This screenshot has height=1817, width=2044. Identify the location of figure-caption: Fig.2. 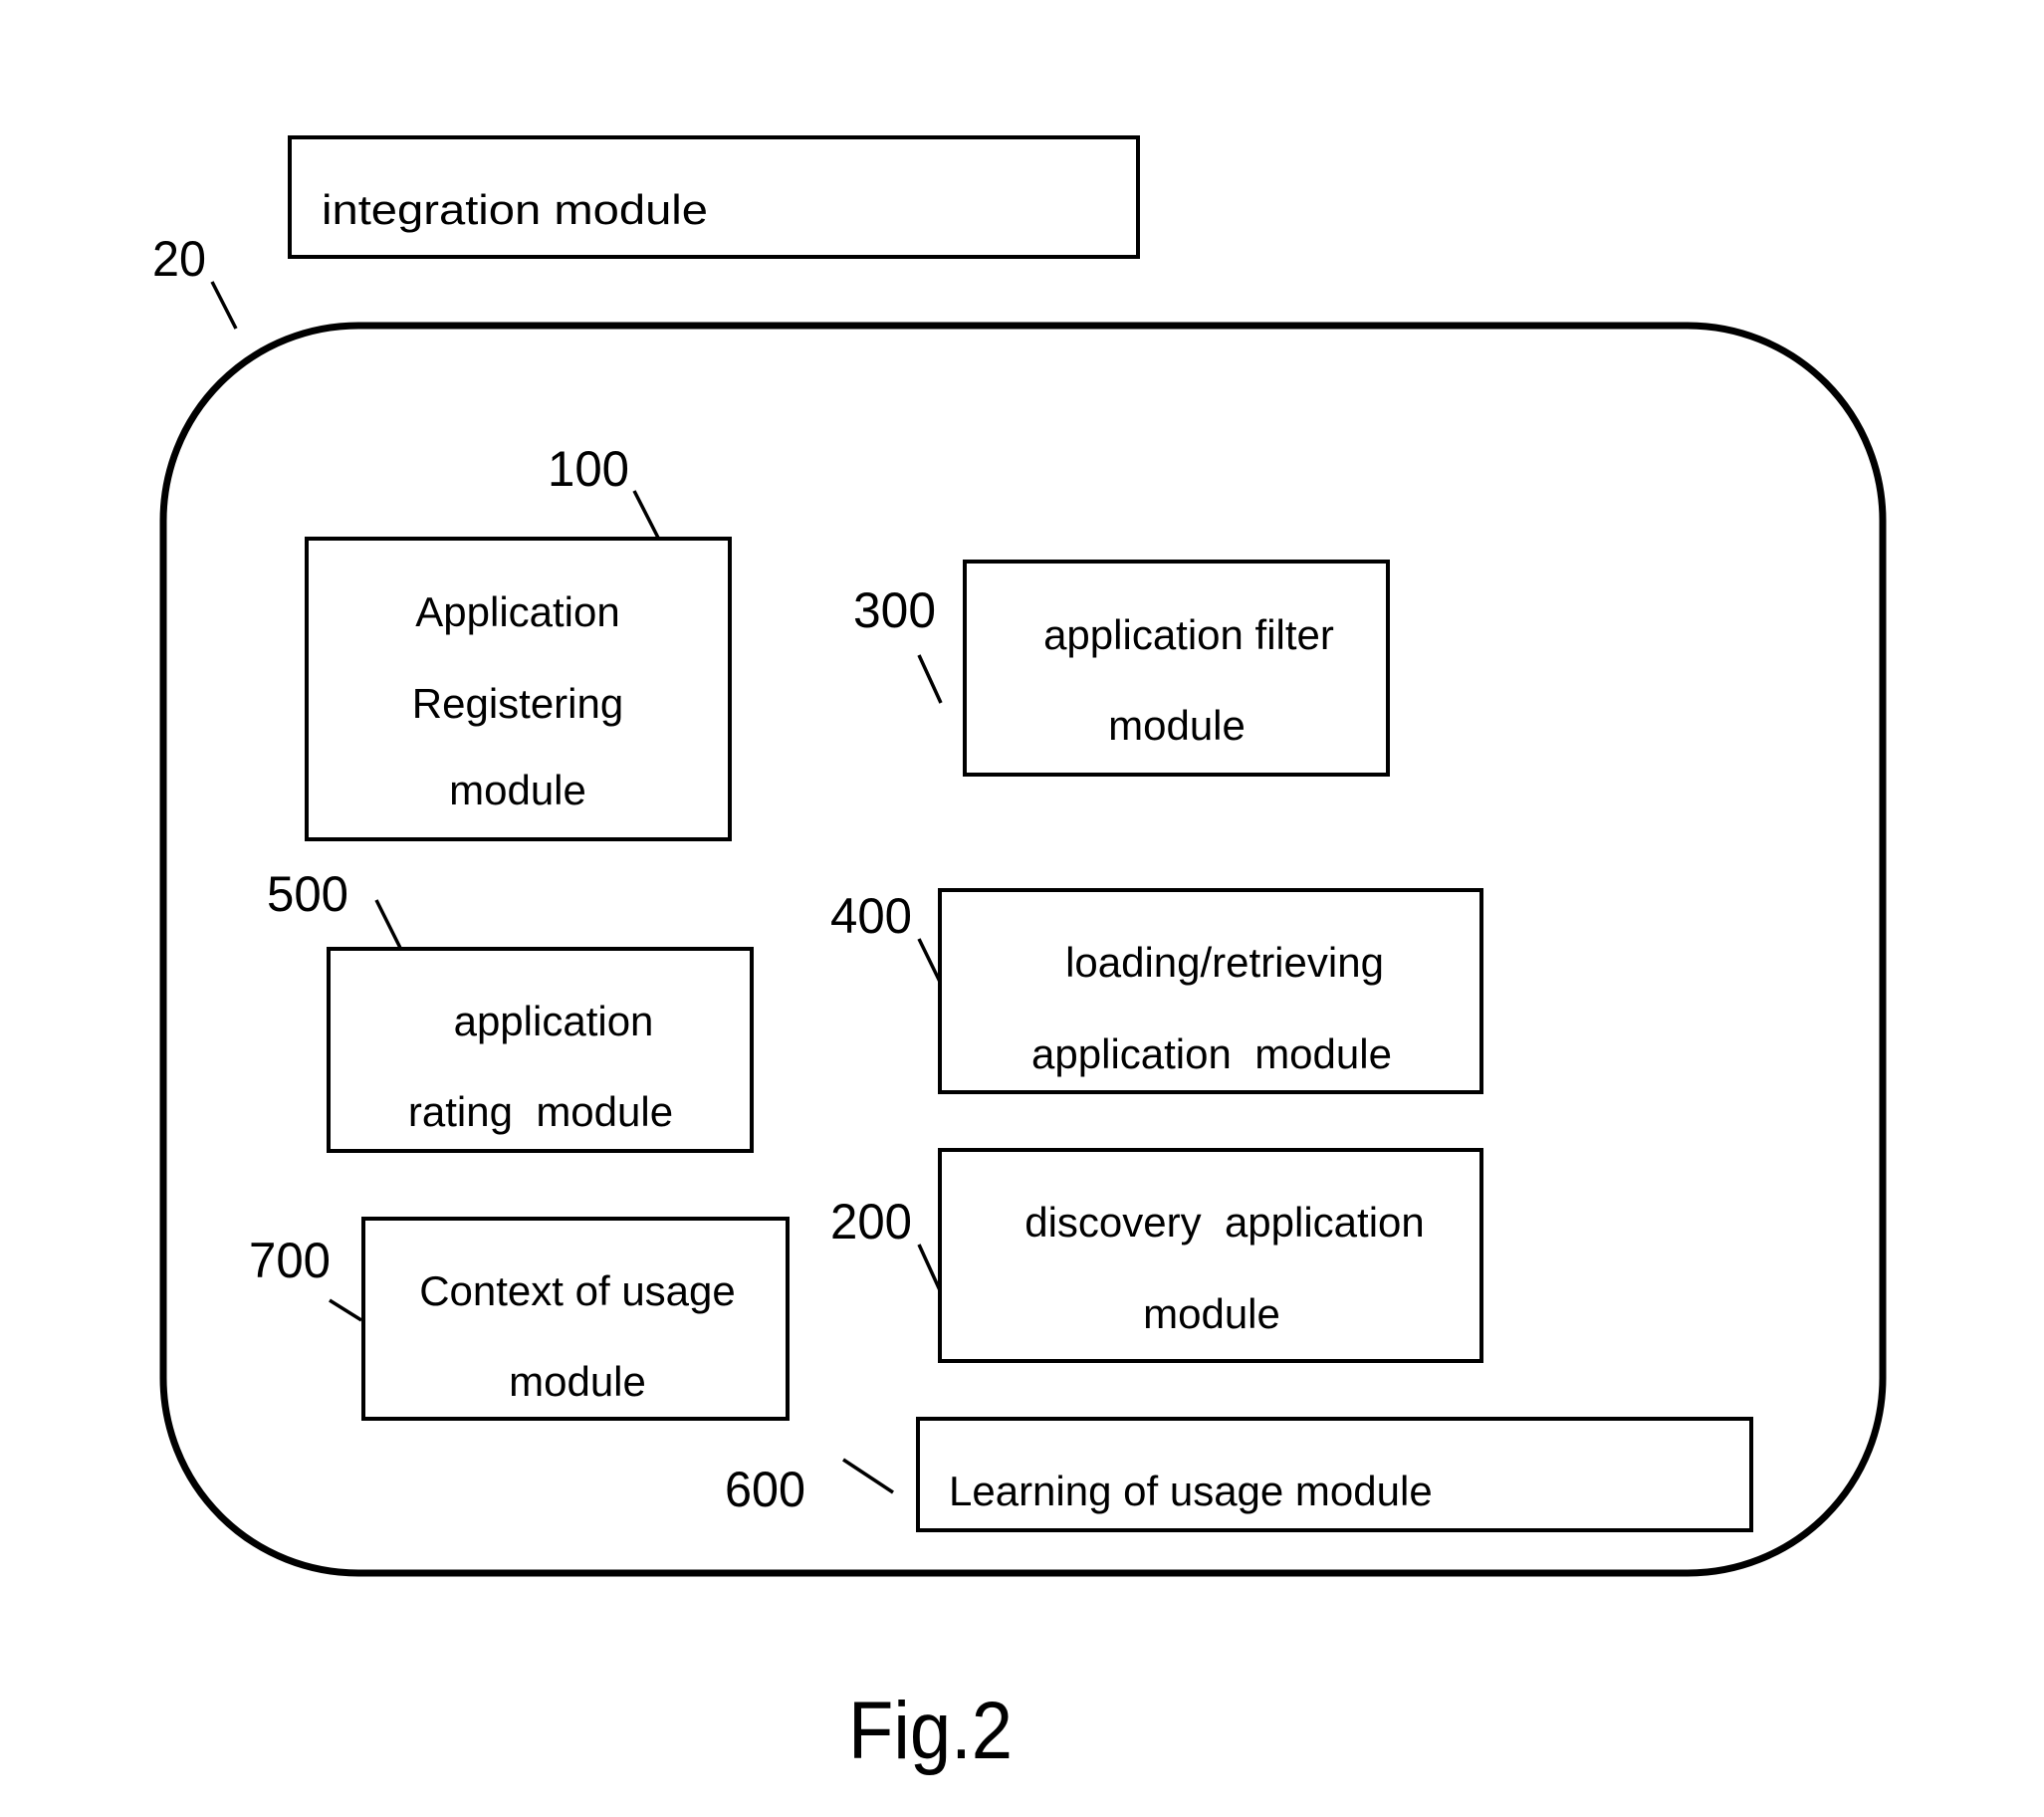
(930, 1731).